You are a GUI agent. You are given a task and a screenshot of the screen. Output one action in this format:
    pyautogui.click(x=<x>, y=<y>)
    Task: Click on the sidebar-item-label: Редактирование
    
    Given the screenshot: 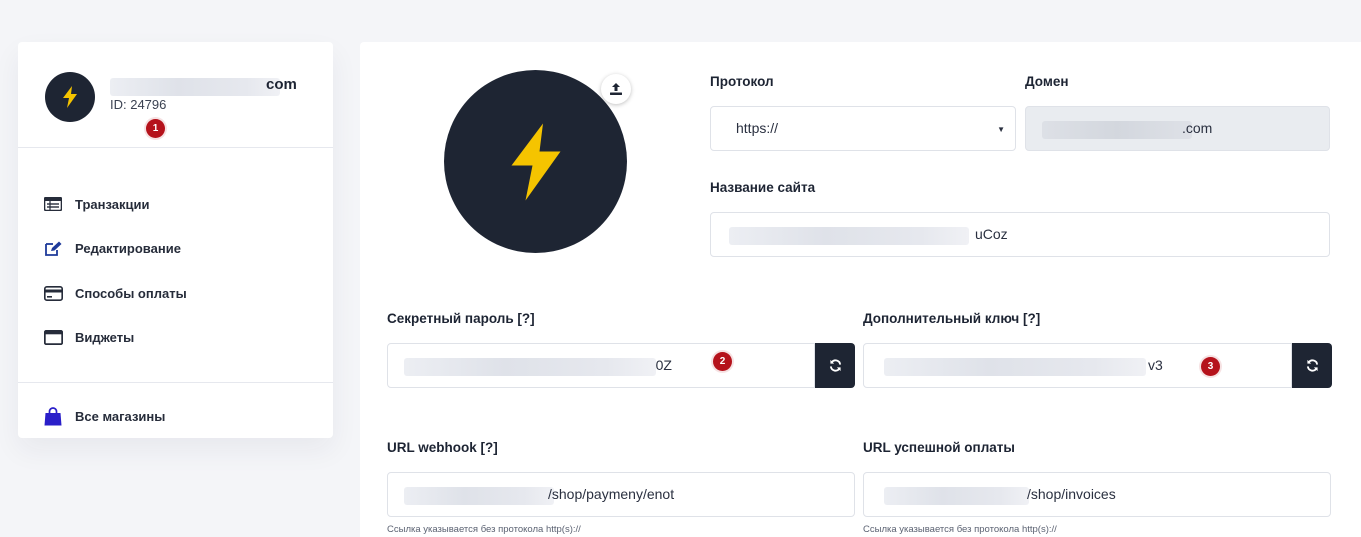 What is the action you would take?
    pyautogui.click(x=128, y=249)
    